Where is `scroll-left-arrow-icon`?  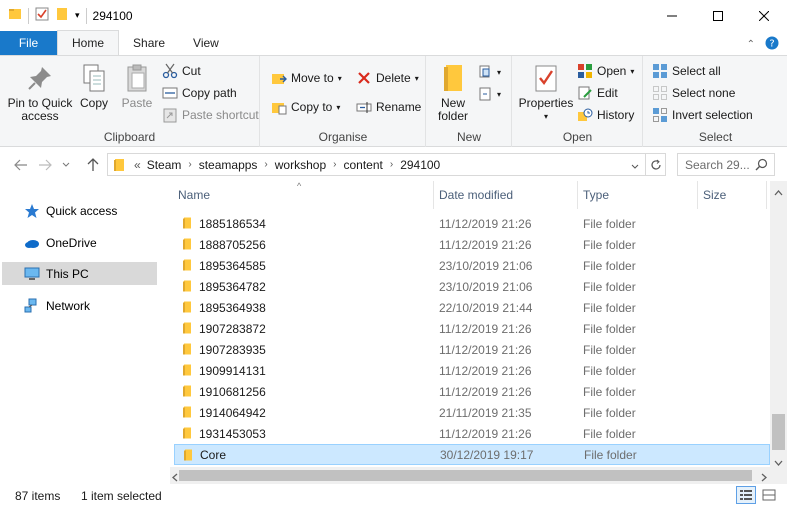
scroll-left-arrow-icon is located at coordinates (175, 478).